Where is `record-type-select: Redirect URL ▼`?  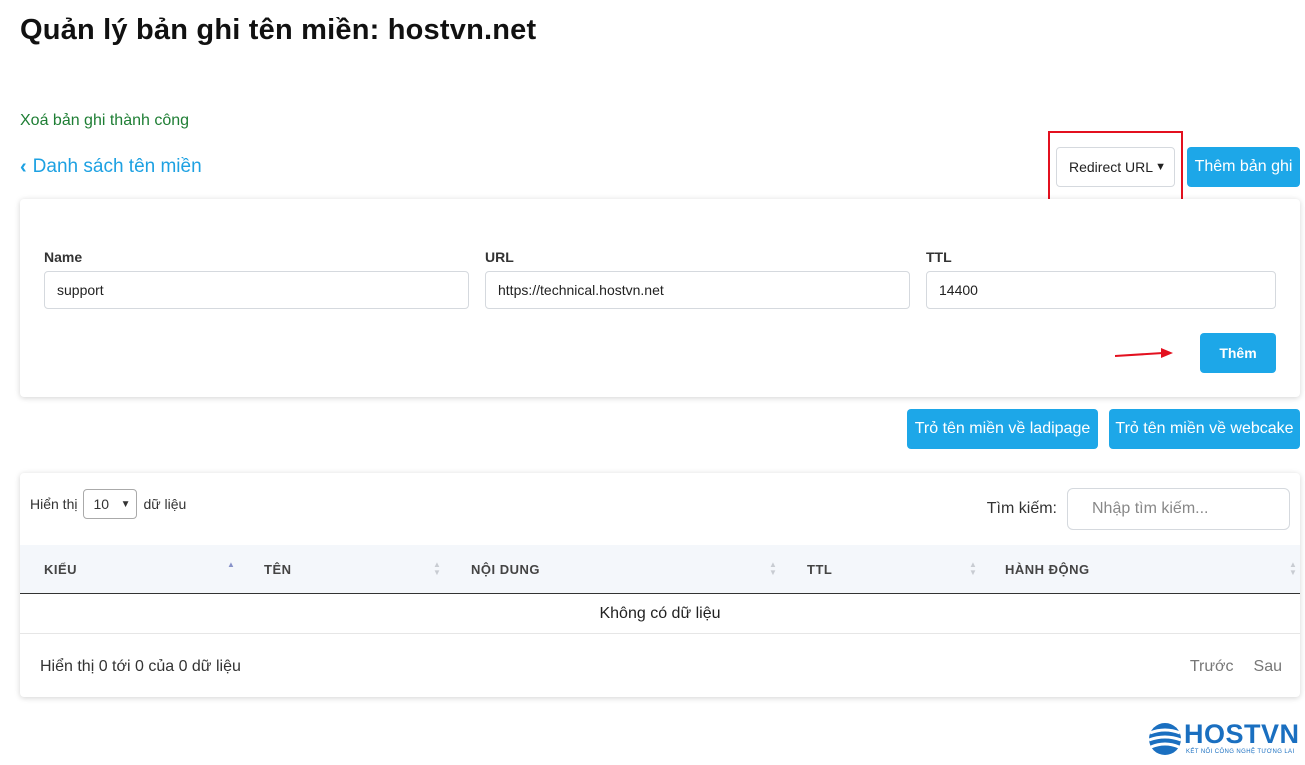 record-type-select: Redirect URL ▼ is located at coordinates (1115, 167).